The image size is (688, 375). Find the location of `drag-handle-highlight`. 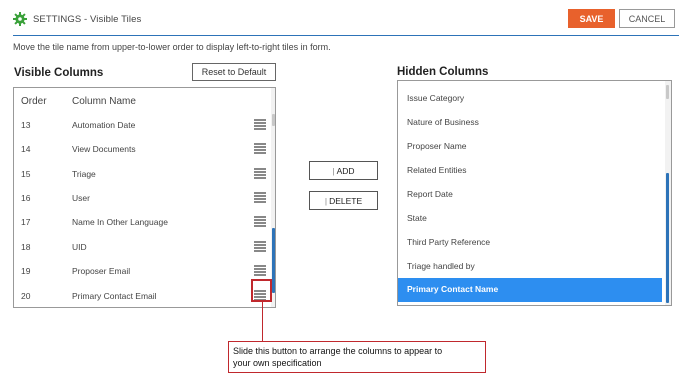

drag-handle-highlight is located at coordinates (261, 290).